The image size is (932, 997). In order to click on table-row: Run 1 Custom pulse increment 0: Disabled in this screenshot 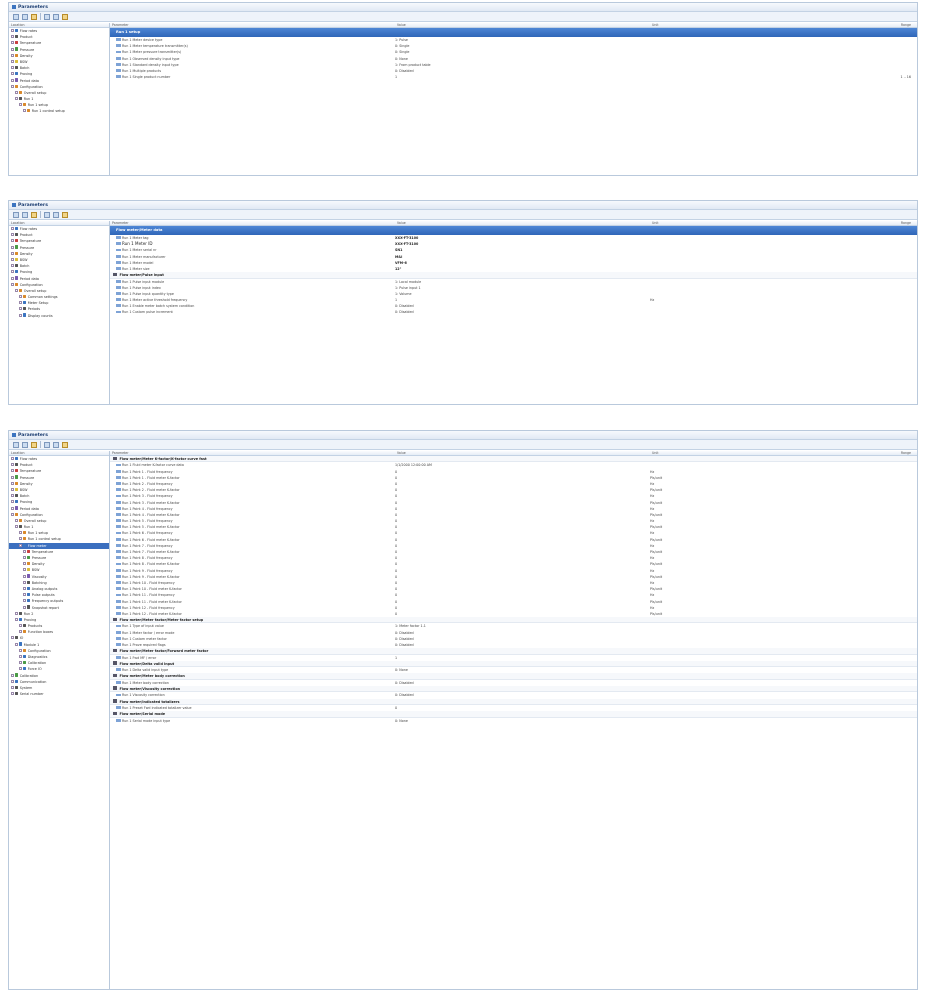, I will do `click(513, 312)`.